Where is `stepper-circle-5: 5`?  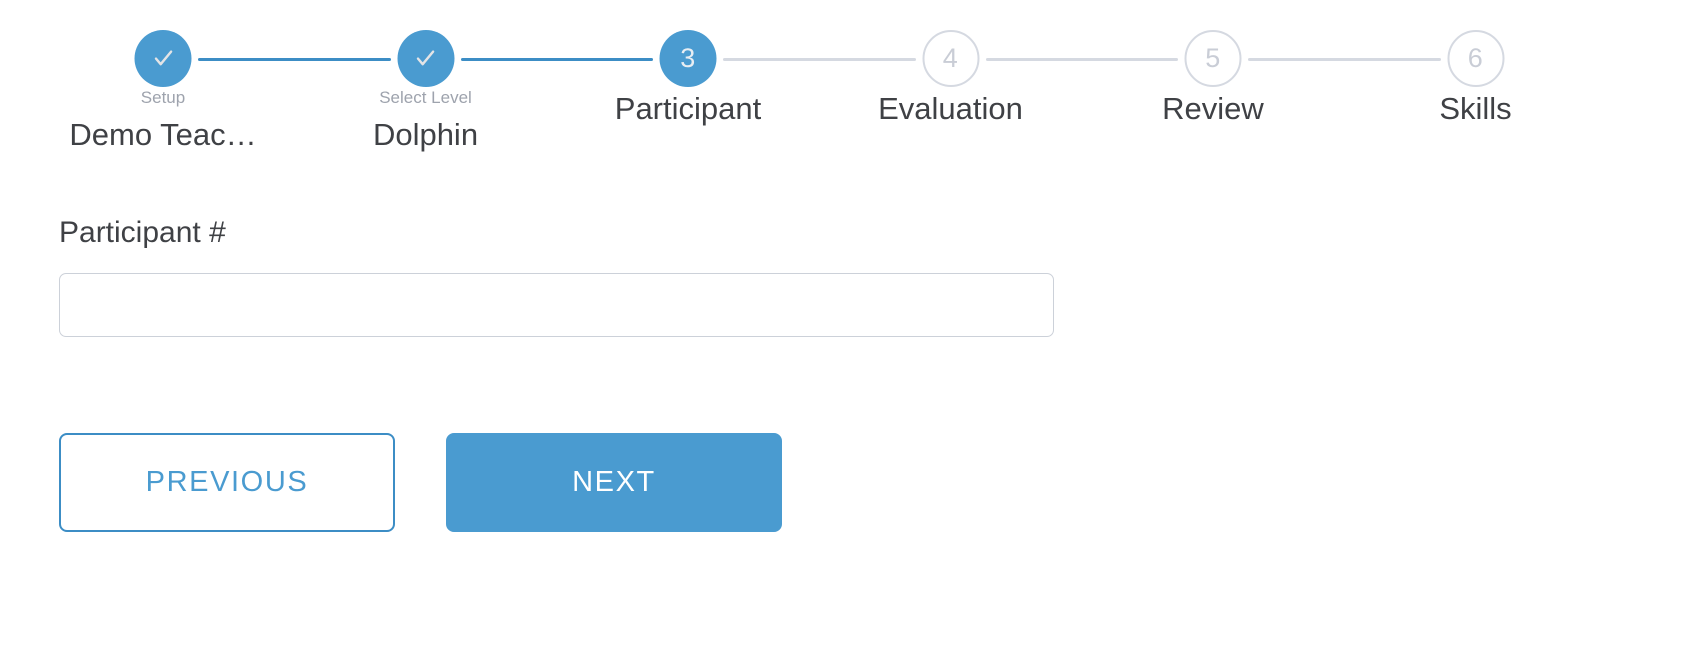
stepper-circle-5: 5 is located at coordinates (1213, 58).